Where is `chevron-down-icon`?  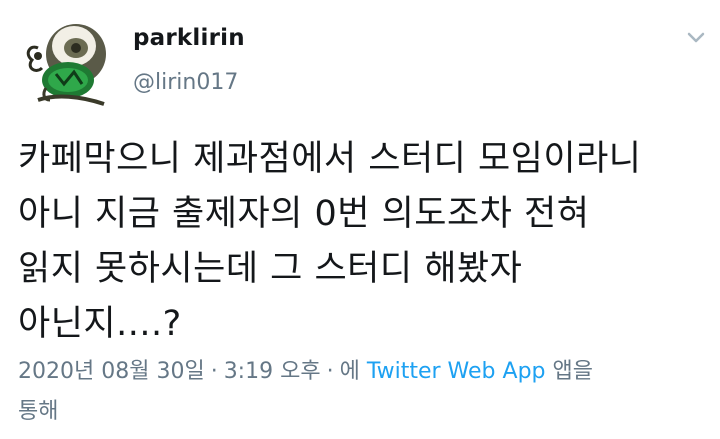
chevron-down-icon is located at coordinates (696, 38).